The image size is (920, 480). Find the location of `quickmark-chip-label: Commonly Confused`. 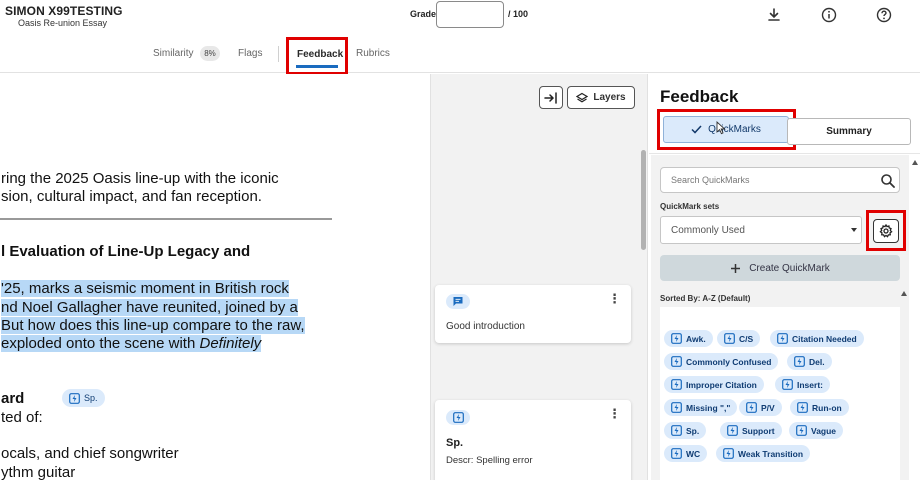

quickmark-chip-label: Commonly Confused is located at coordinates (729, 361).